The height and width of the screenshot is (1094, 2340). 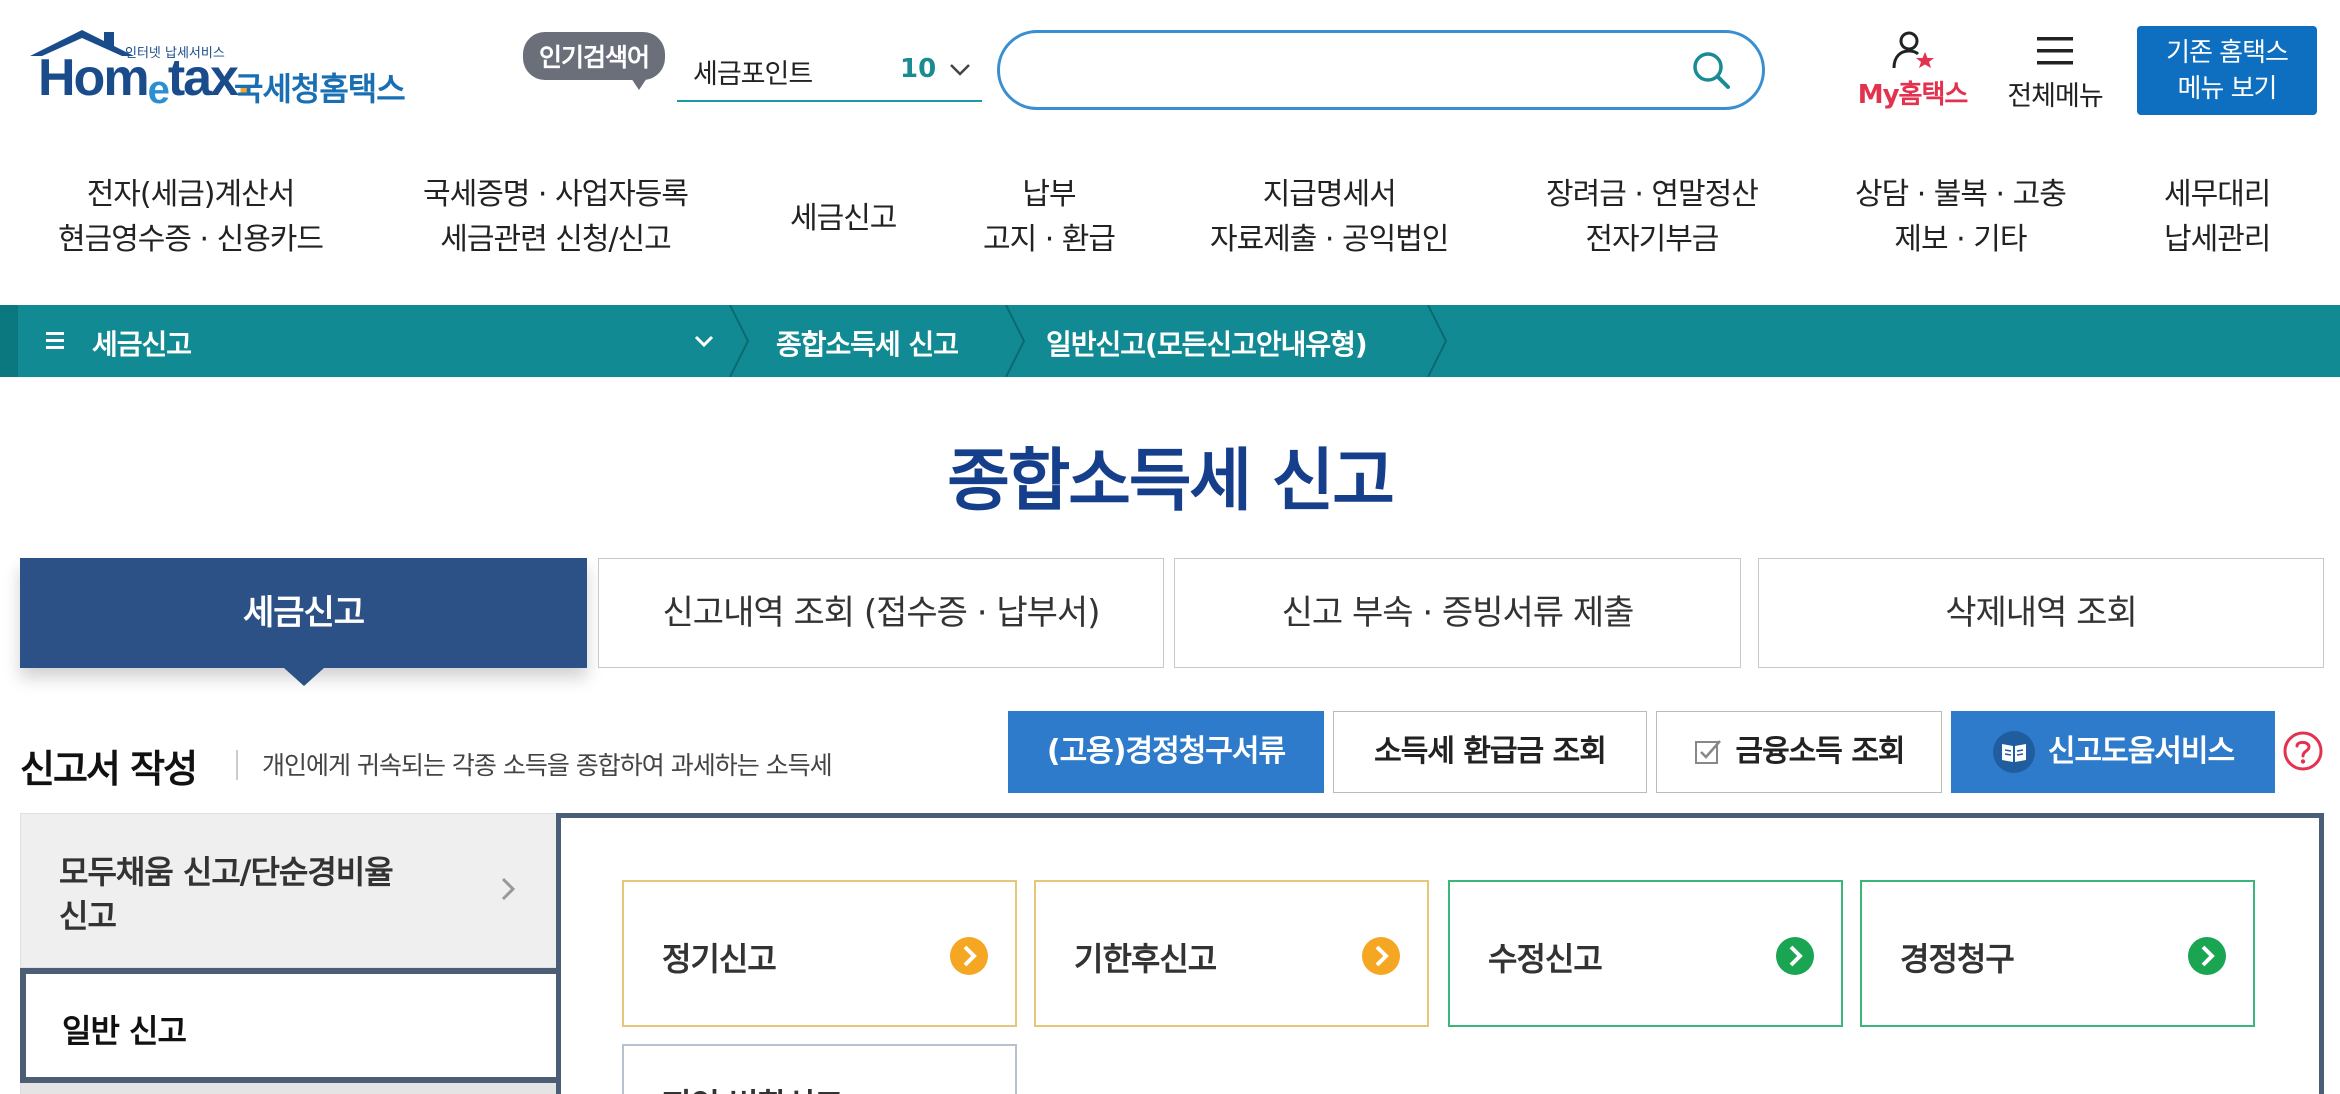 What do you see at coordinates (867, 343) in the screenshot?
I see `breadcrumb-item-income-tax: 종합소득세 신고` at bounding box center [867, 343].